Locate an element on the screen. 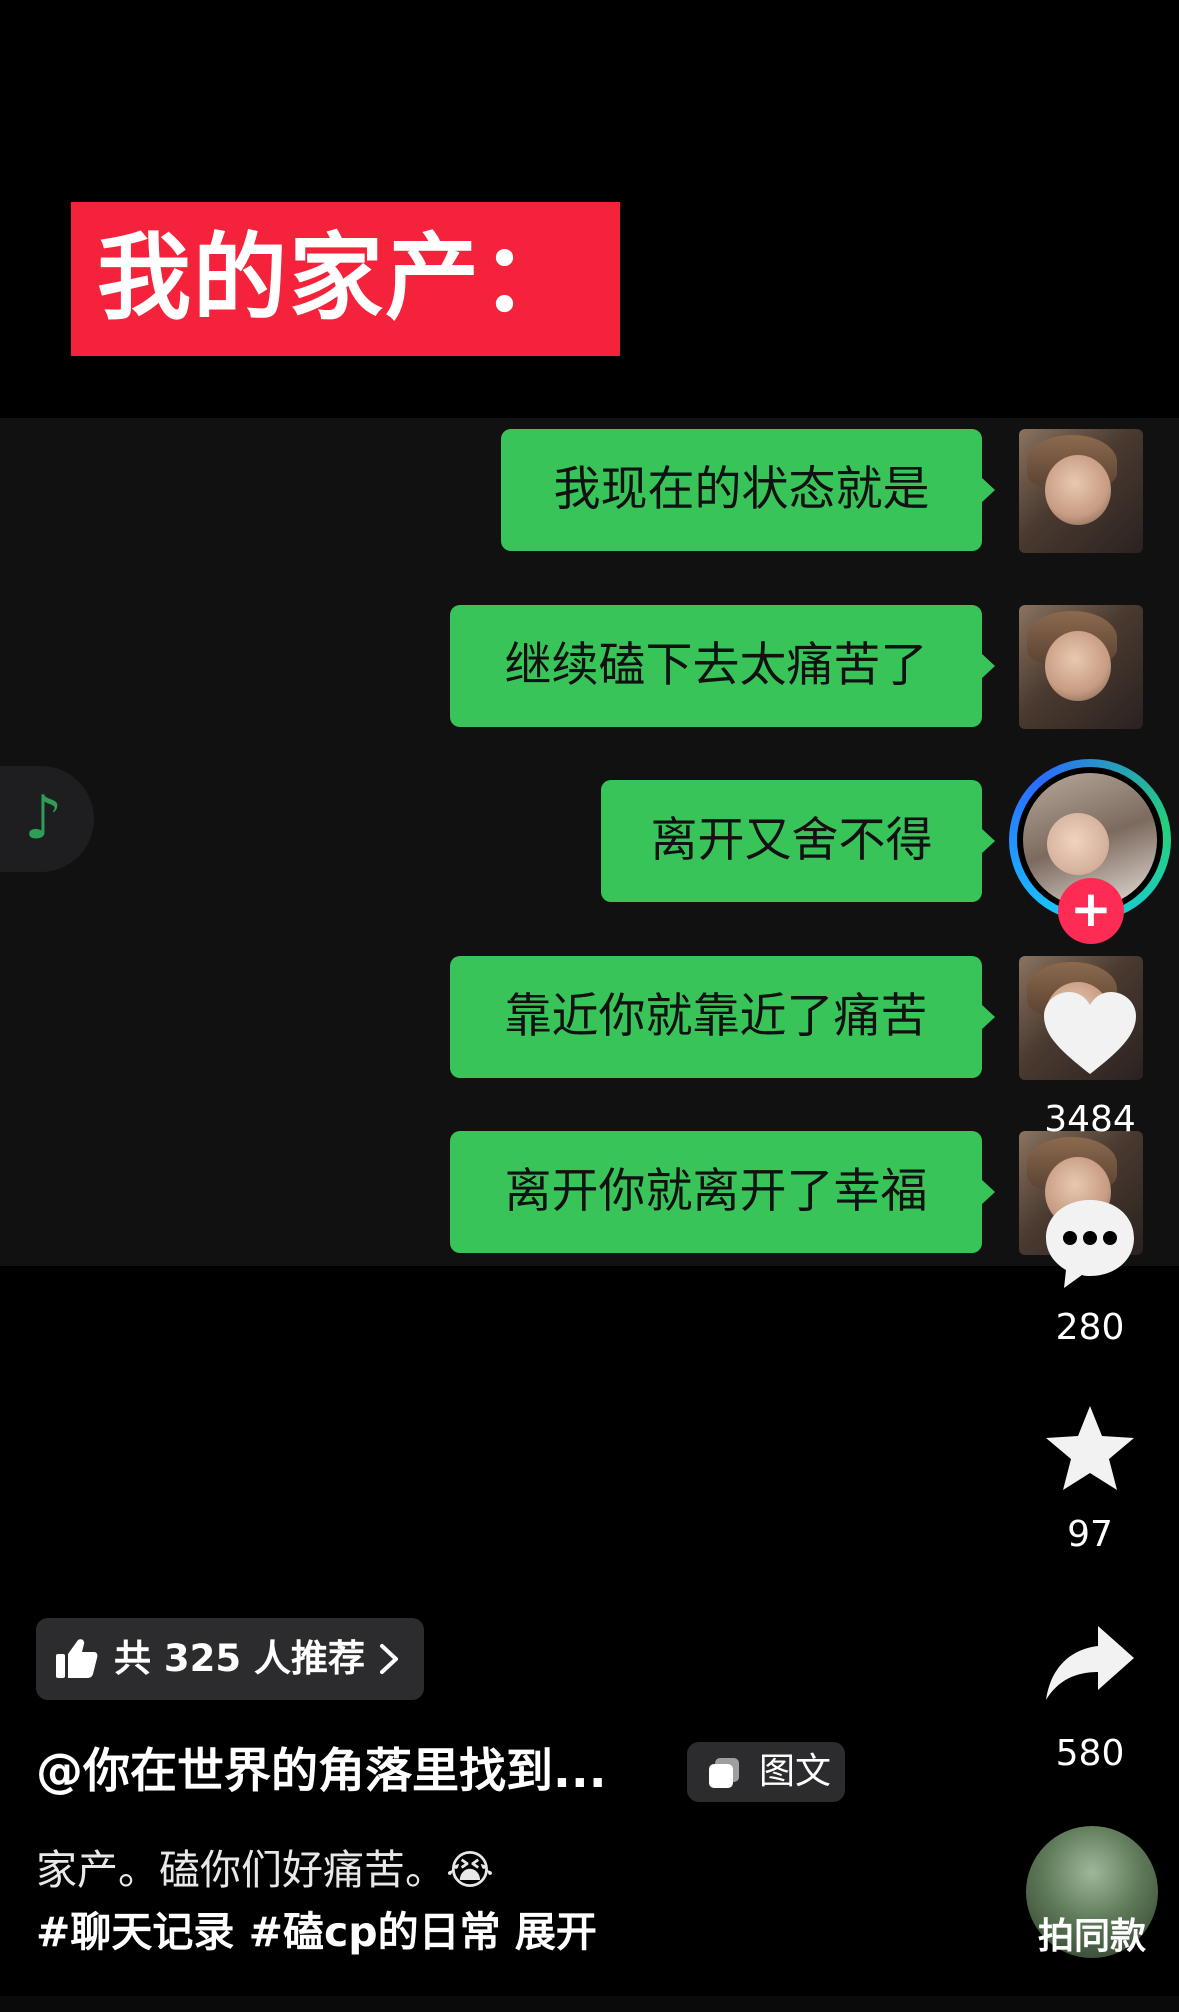 Image resolution: width=1179 pixels, height=2012 pixels. music-note-icon: ♪ is located at coordinates (43, 818).